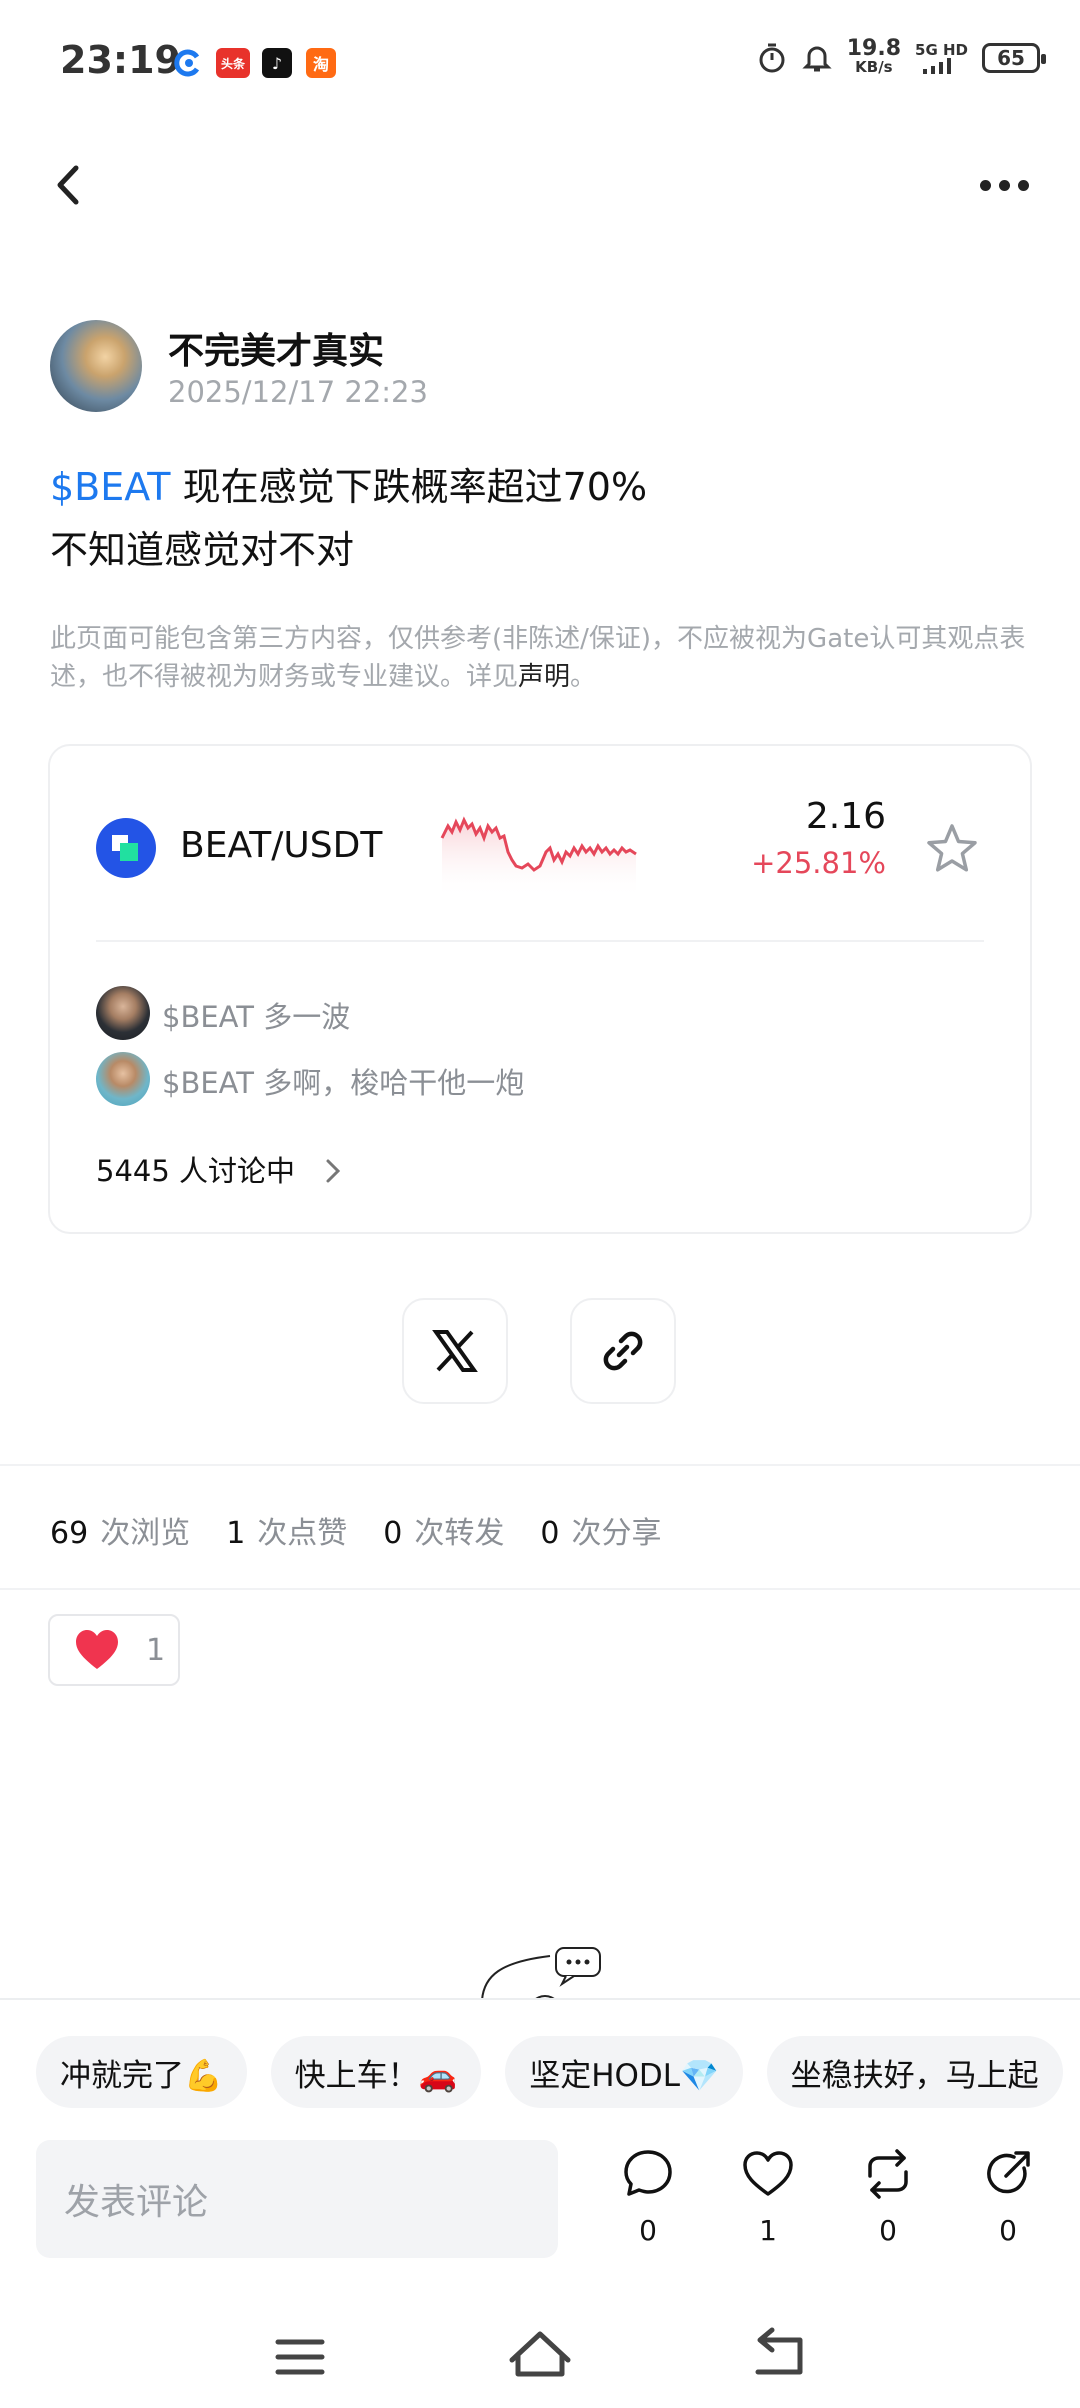 The width and height of the screenshot is (1080, 2408). I want to click on heart-reaction: 1, so click(114, 1650).